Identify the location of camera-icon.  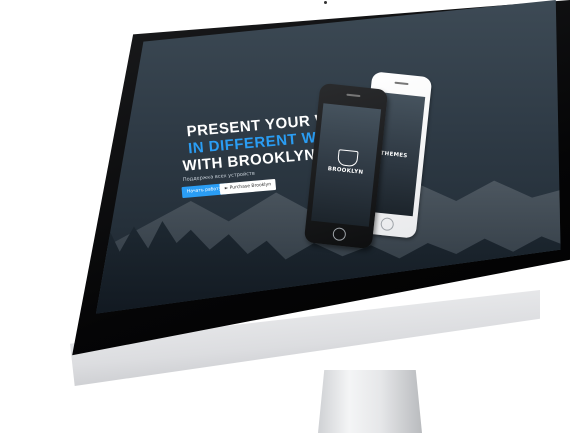
(325, 2).